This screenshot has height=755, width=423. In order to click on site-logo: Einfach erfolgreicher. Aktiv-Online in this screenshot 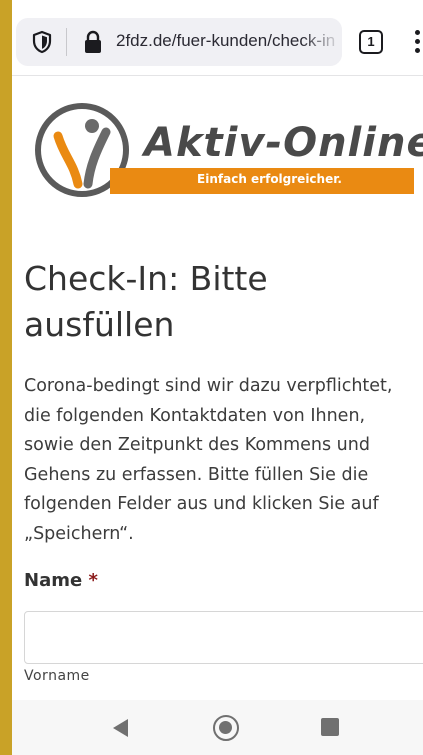, I will do `click(228, 152)`.